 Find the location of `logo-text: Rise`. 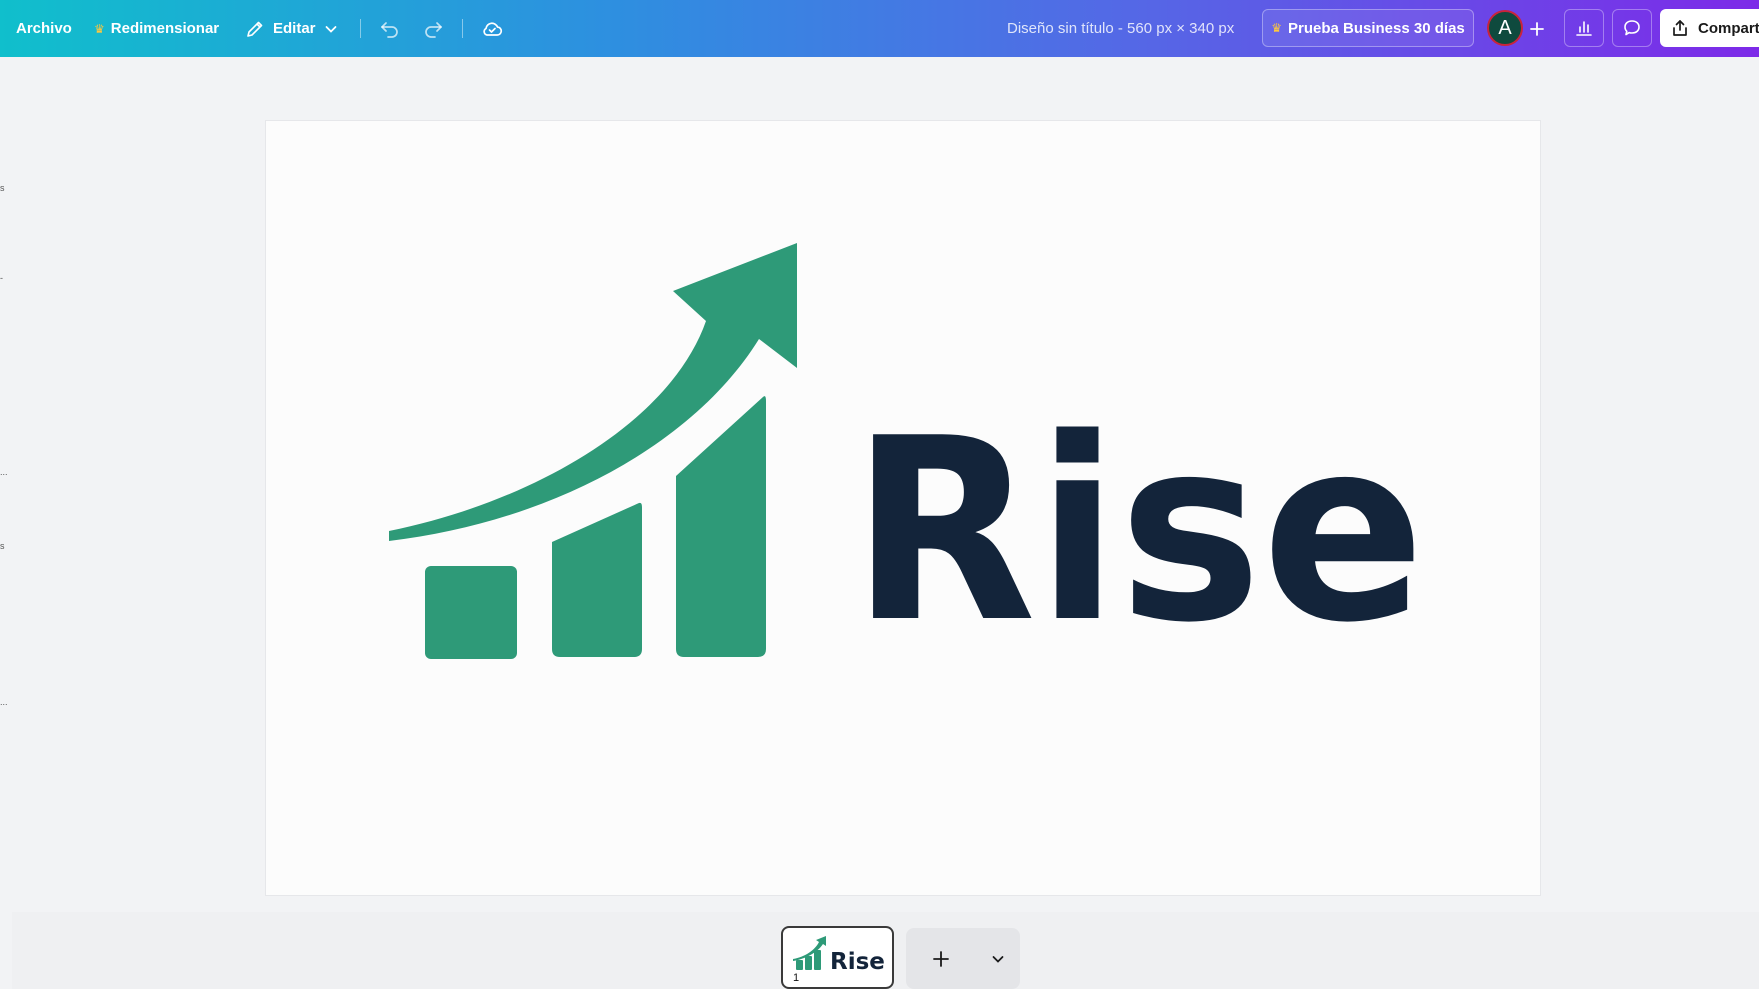

logo-text: Rise is located at coordinates (1138, 531).